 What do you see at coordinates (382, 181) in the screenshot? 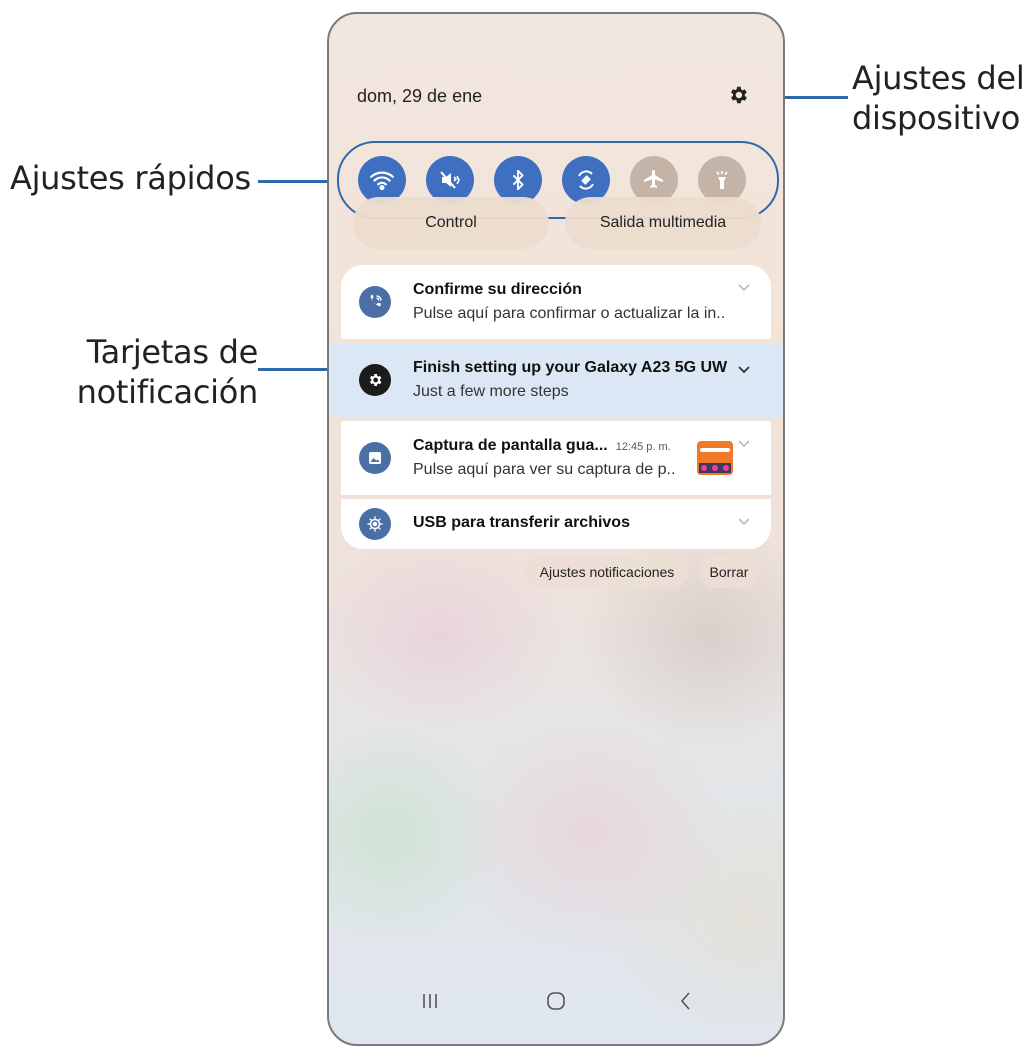
I see `wifi-icon` at bounding box center [382, 181].